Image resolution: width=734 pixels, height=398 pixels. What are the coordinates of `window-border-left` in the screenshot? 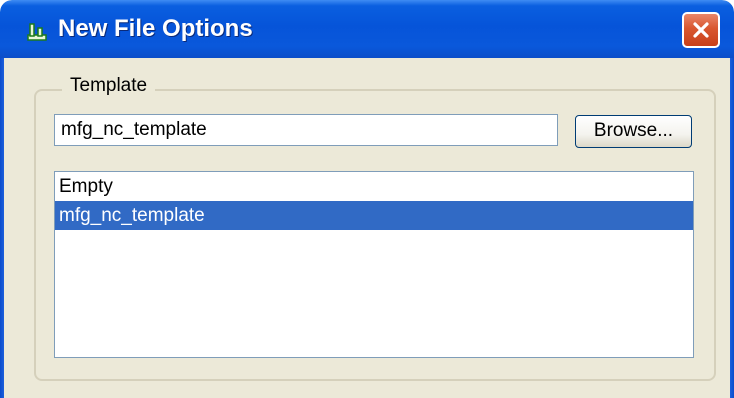 It's located at (2, 228).